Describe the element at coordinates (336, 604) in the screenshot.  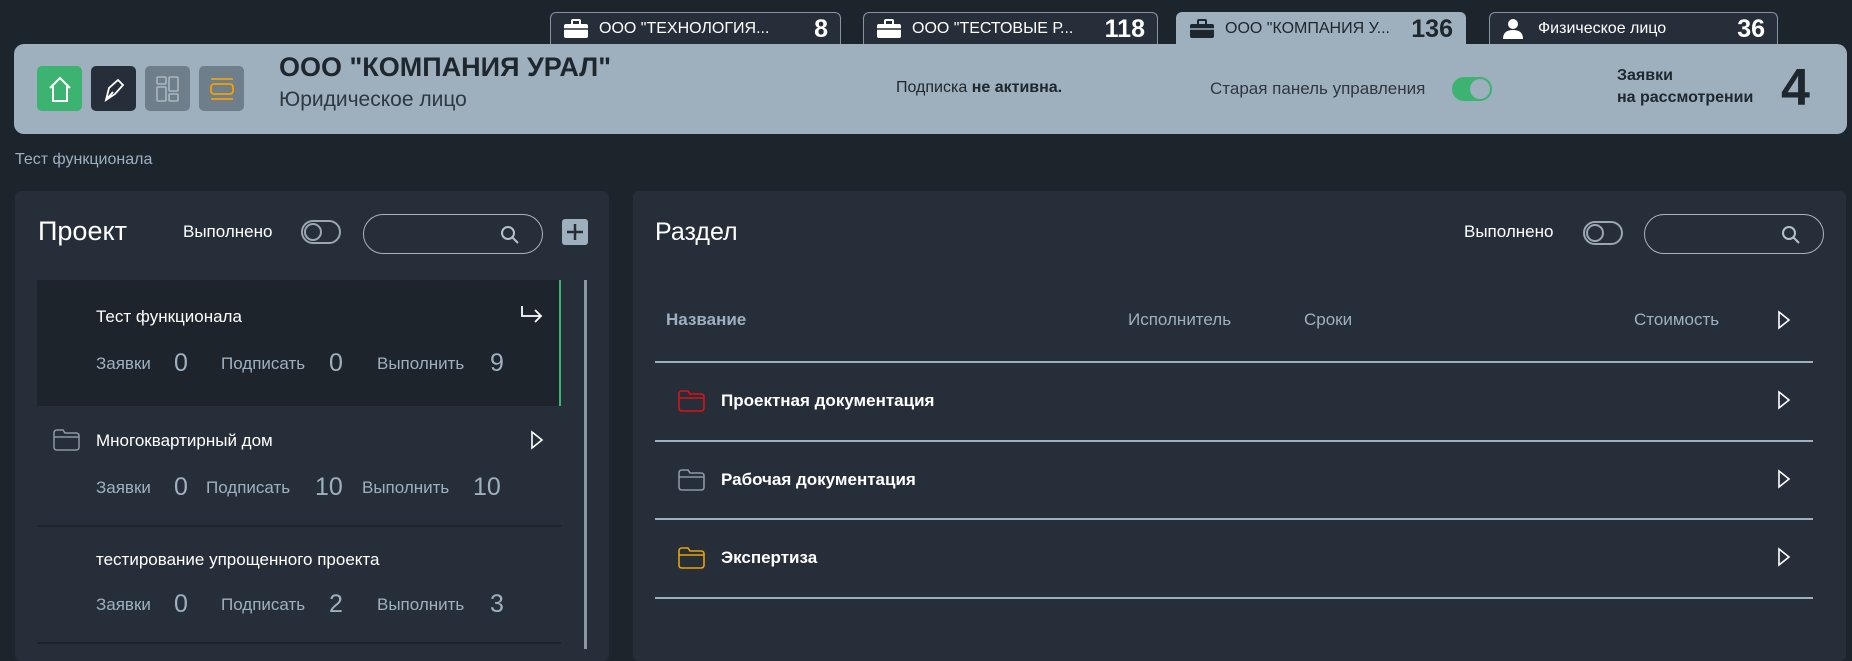
I see `sign-count: 2` at that location.